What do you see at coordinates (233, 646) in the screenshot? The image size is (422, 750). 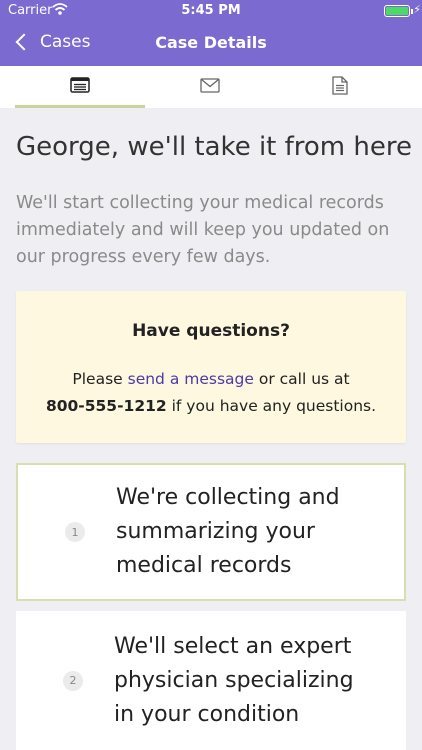 I see `step-line: We'll select an expert` at bounding box center [233, 646].